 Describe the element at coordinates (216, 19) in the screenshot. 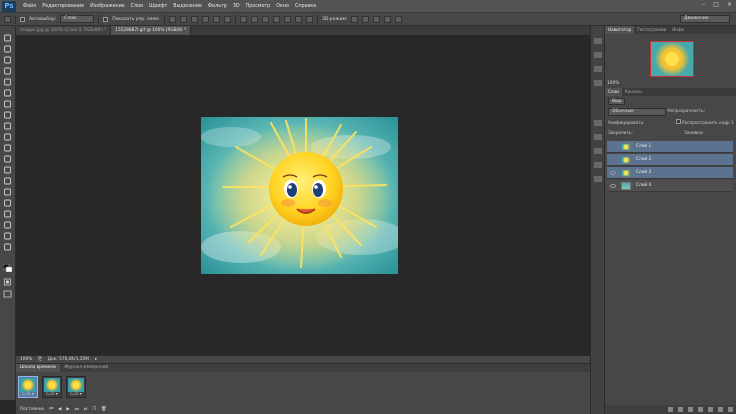

I see `align-hcenter-icon` at that location.